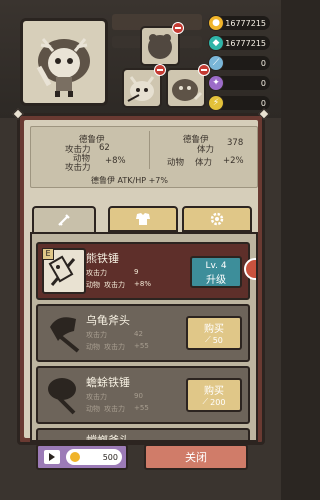  Describe the element at coordinates (129, 180) in the screenshot. I see `class-set-bonus: 德鲁伊 ATK/HP +7%` at that location.